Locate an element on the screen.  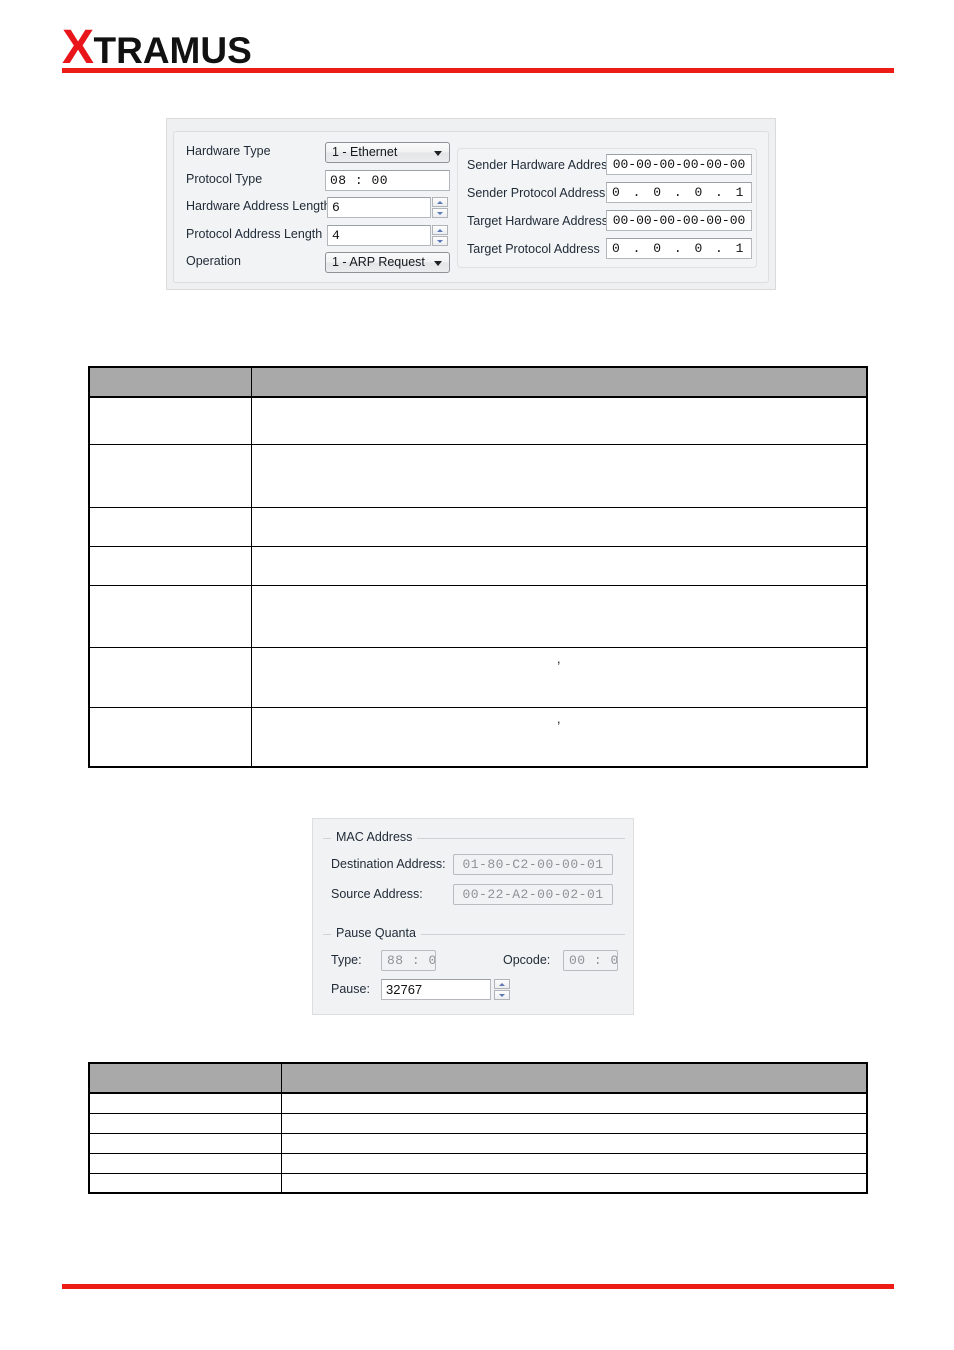
type-label: Type: is located at coordinates (346, 960).